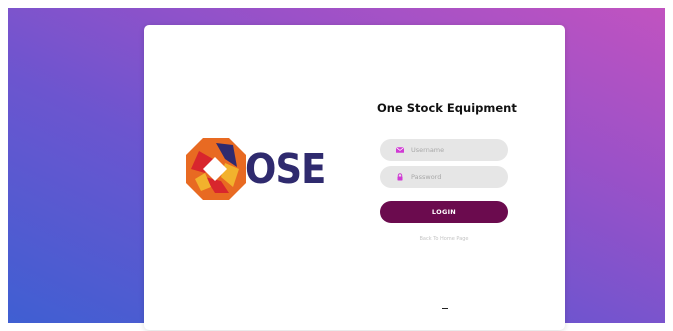 The width and height of the screenshot is (673, 331). What do you see at coordinates (285, 169) in the screenshot?
I see `logo-wordmark: OSE` at bounding box center [285, 169].